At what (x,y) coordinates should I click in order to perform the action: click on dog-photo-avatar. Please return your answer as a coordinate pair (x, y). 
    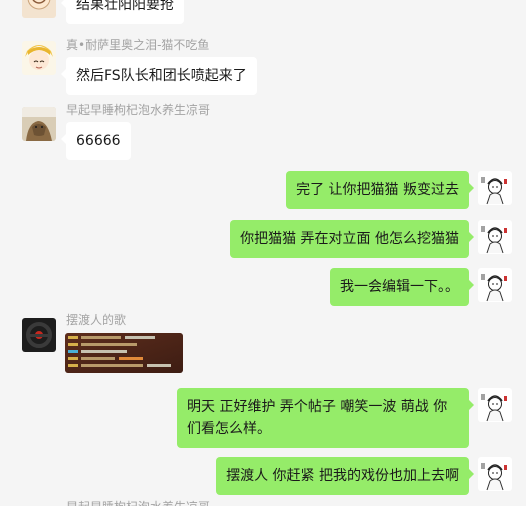
    Looking at the image, I should click on (39, 124).